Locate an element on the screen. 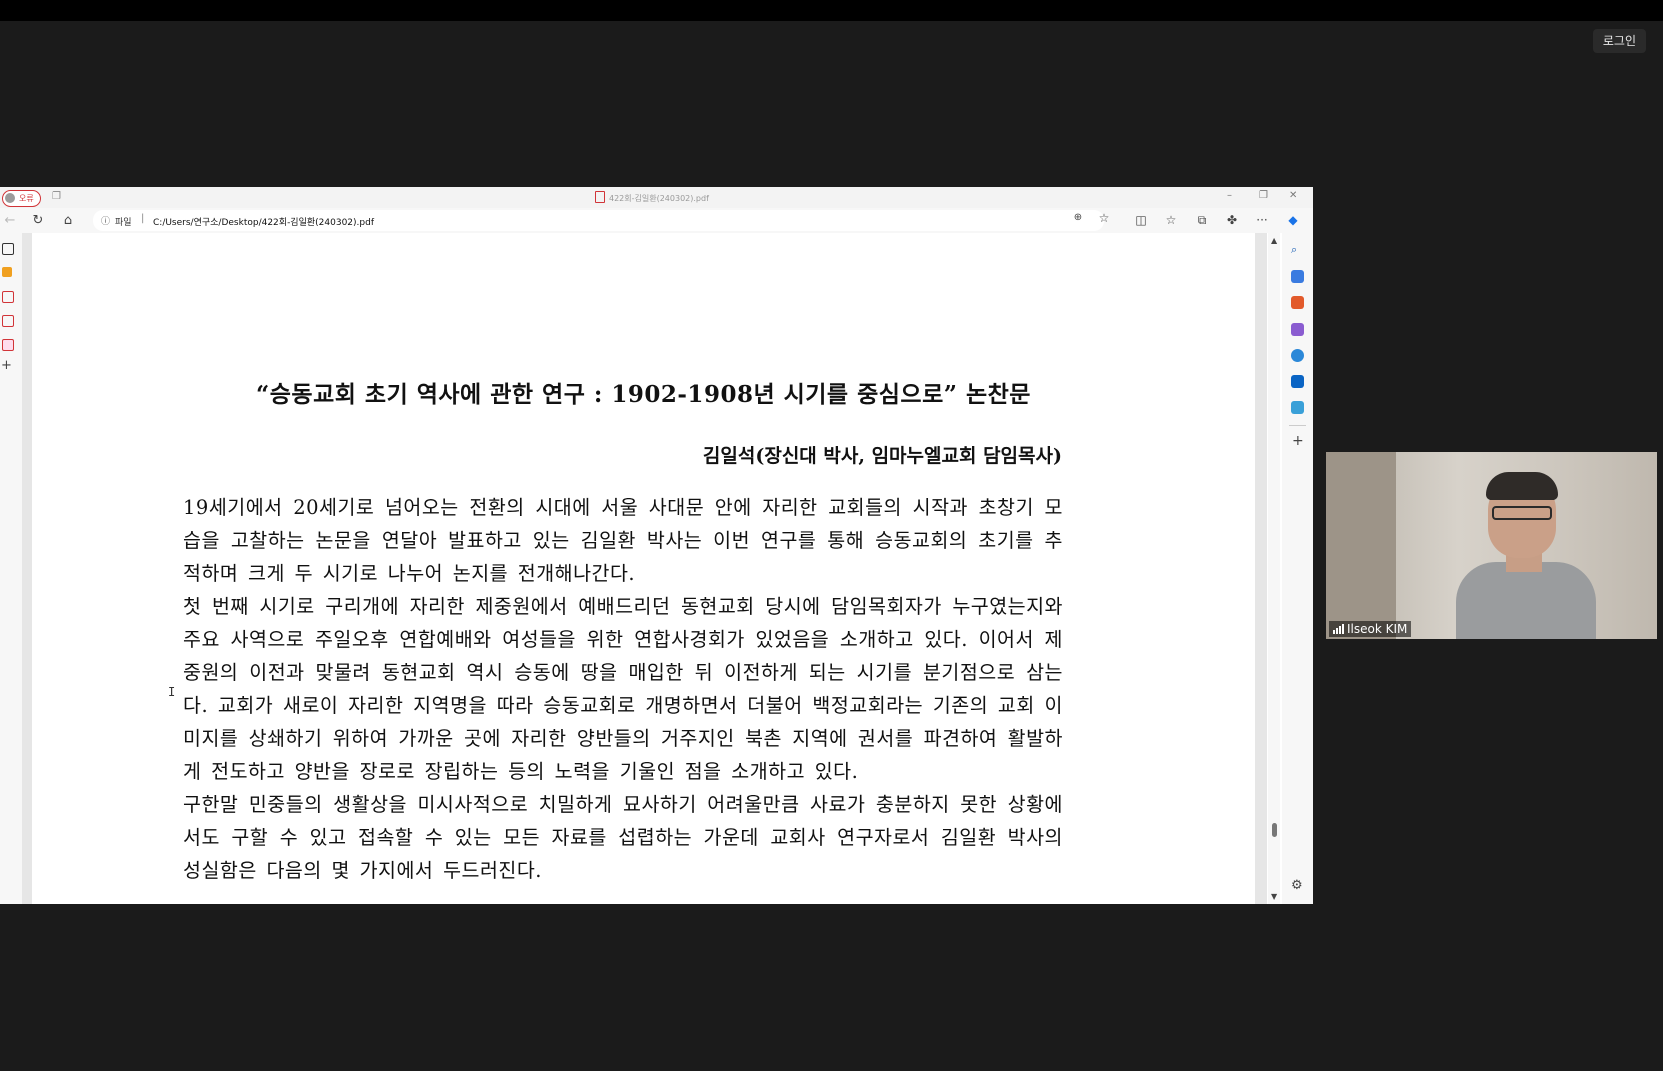 Image resolution: width=1663 pixels, height=1071 pixels. meeting-top-bar is located at coordinates (831, 10).